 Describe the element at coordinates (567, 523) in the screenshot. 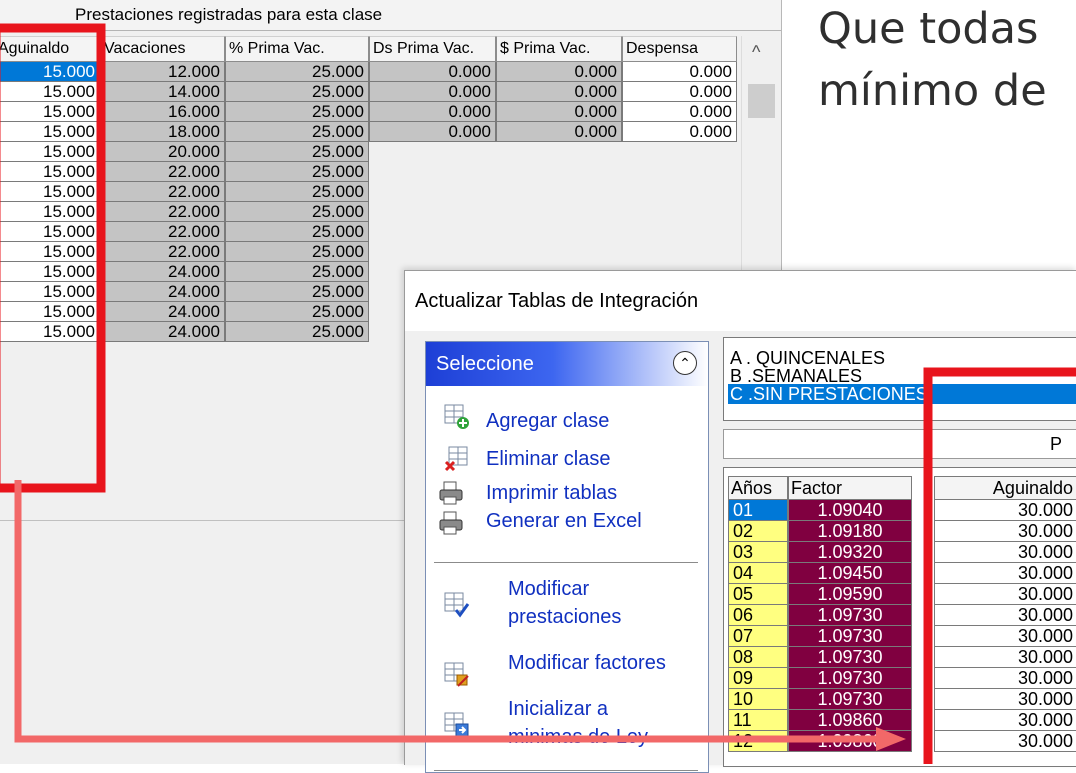

I see `export-excel-button: Generar en Excel` at that location.